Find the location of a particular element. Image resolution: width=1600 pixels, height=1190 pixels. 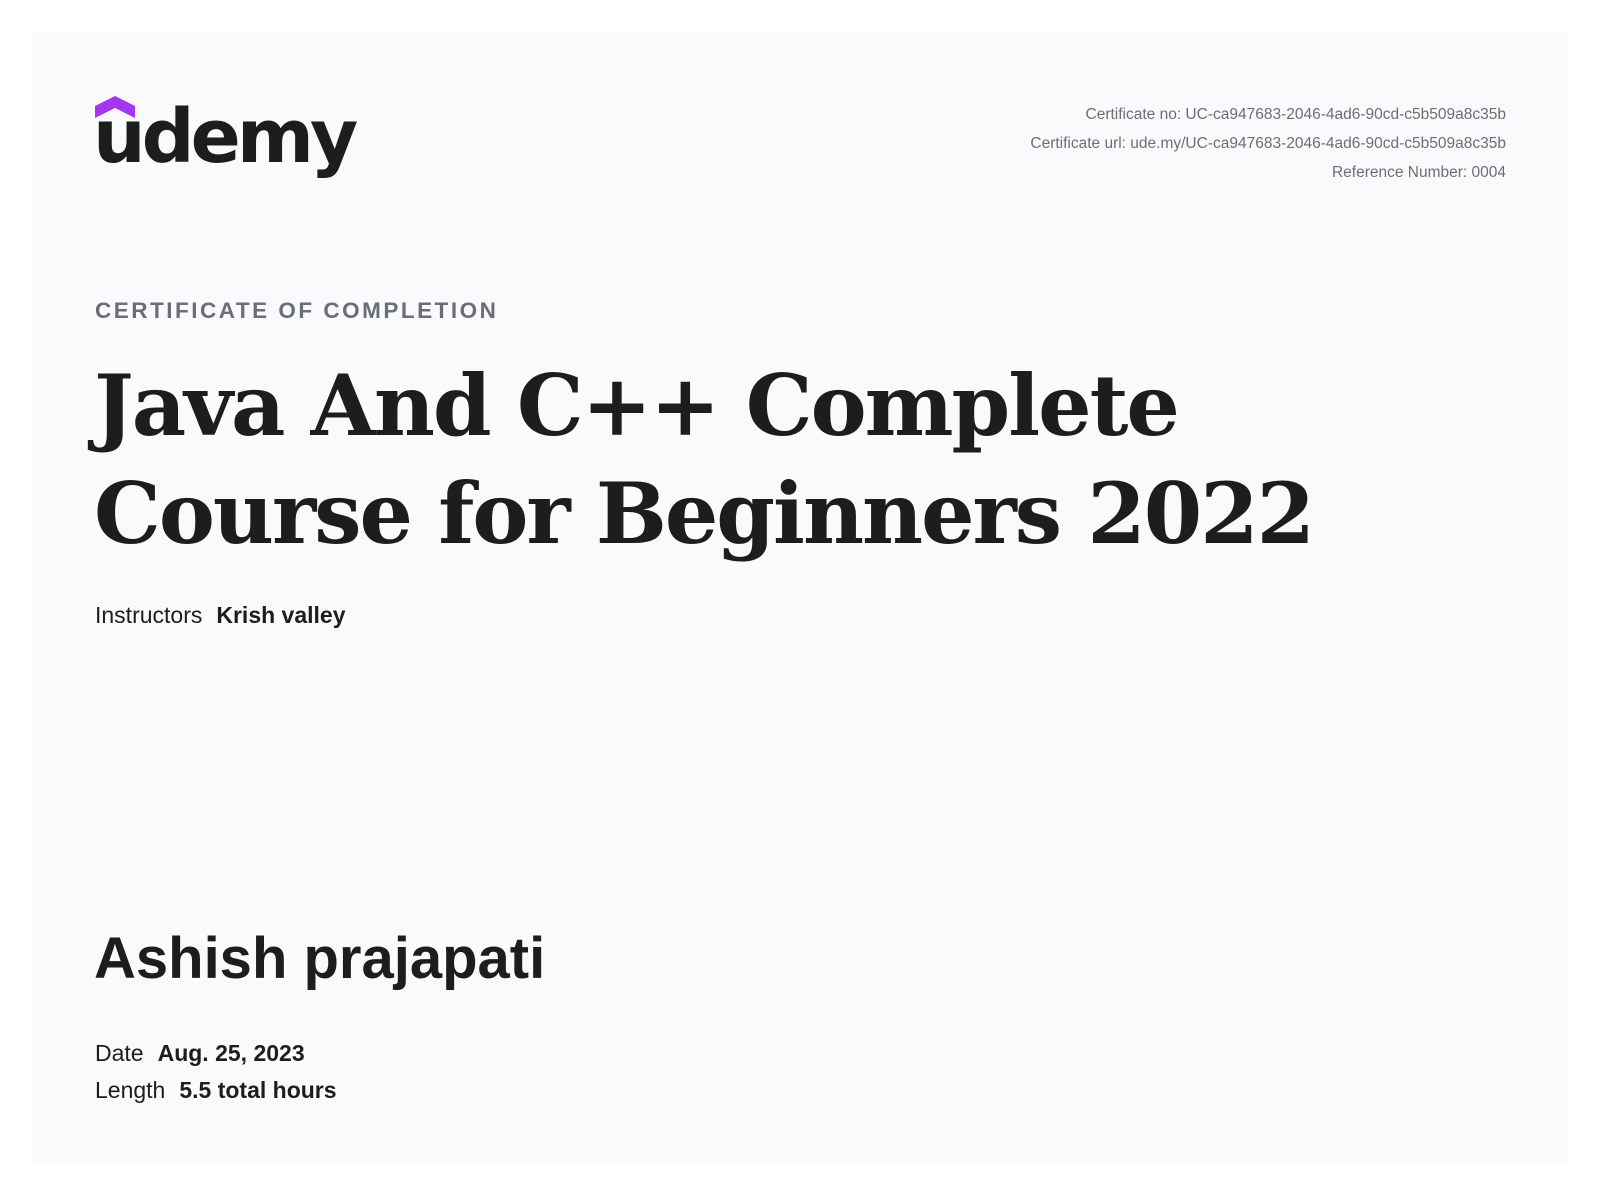

logo-wordmark: udemy is located at coordinates (225, 137).